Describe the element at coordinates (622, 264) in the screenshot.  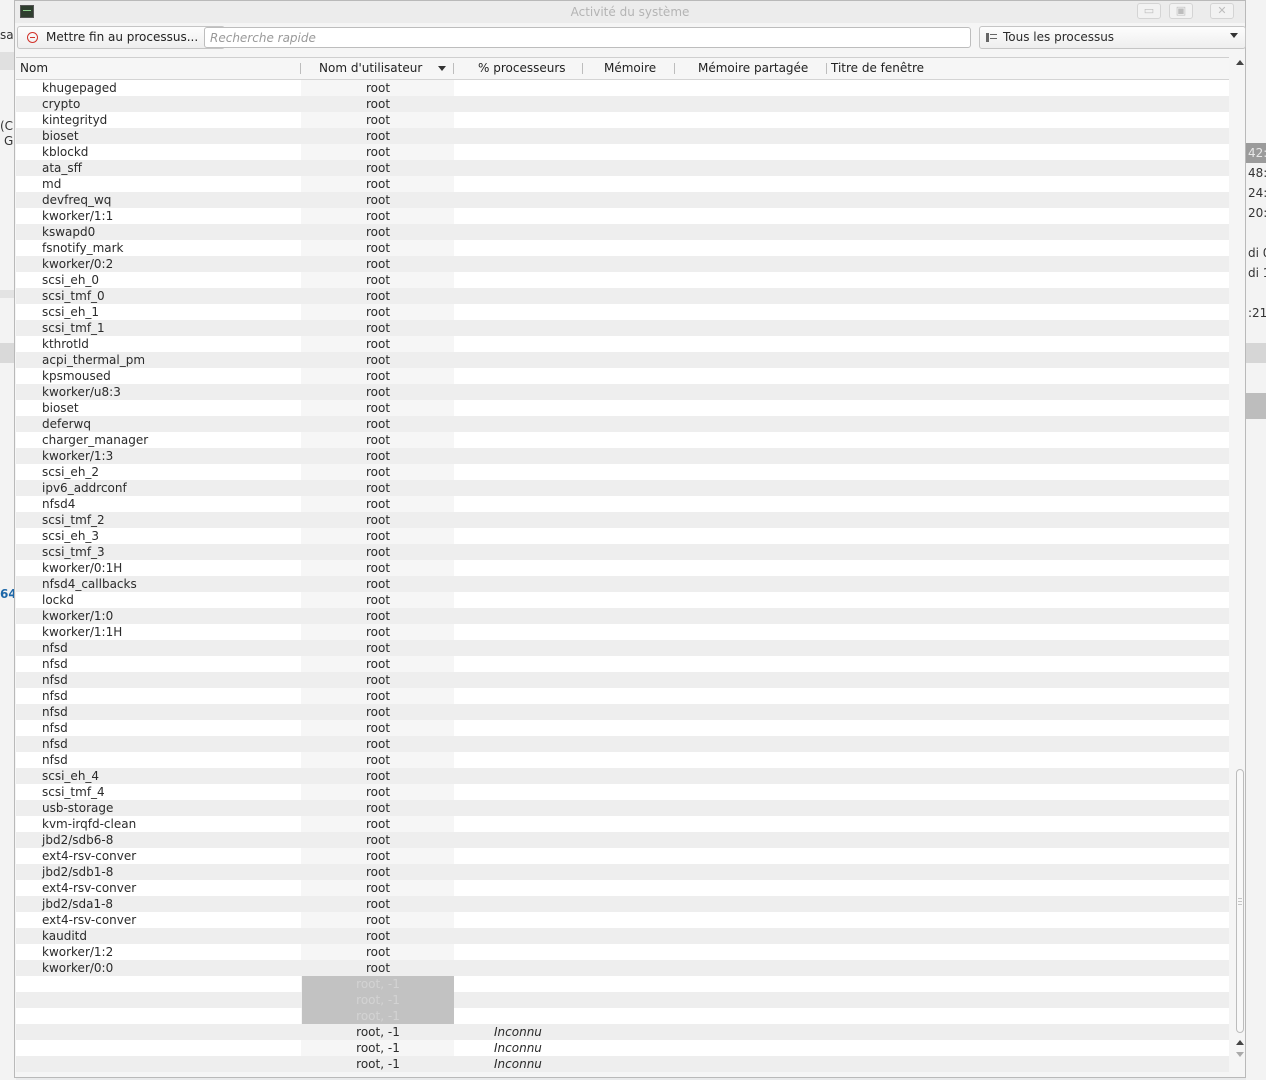
I see `table-row: kworker/0:2 root` at that location.